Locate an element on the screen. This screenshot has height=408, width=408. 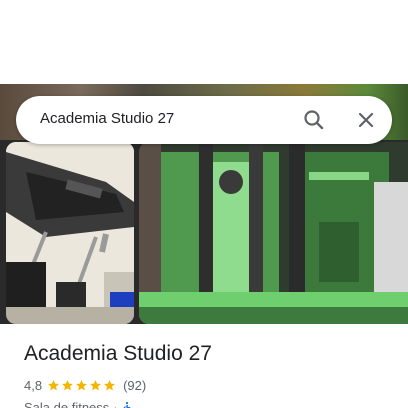
category-row: Sala de fitness · is located at coordinates (79, 403).